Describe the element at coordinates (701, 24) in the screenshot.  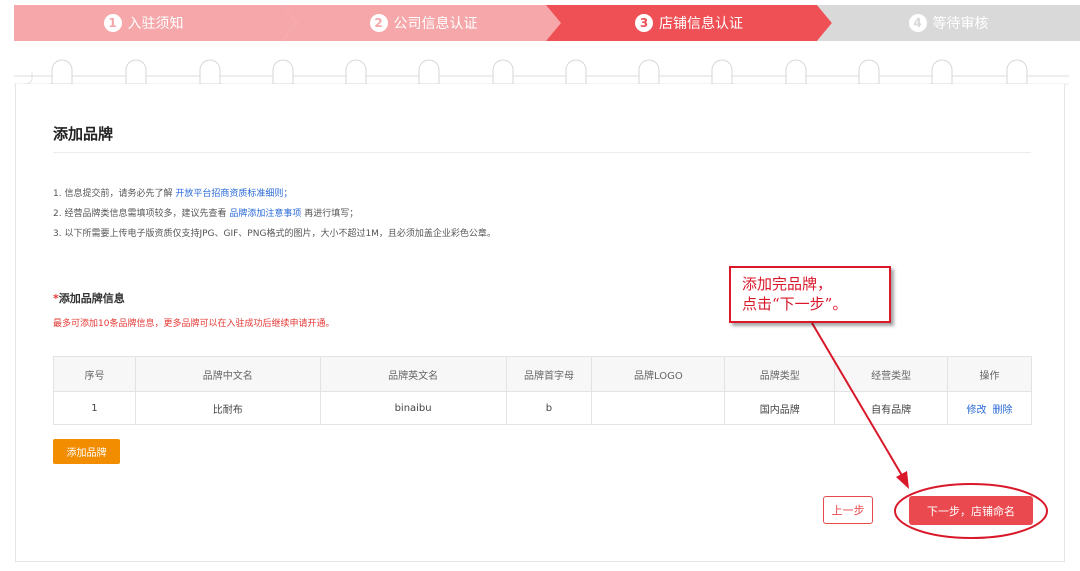
I see `step-3-label: 店铺信息认证` at that location.